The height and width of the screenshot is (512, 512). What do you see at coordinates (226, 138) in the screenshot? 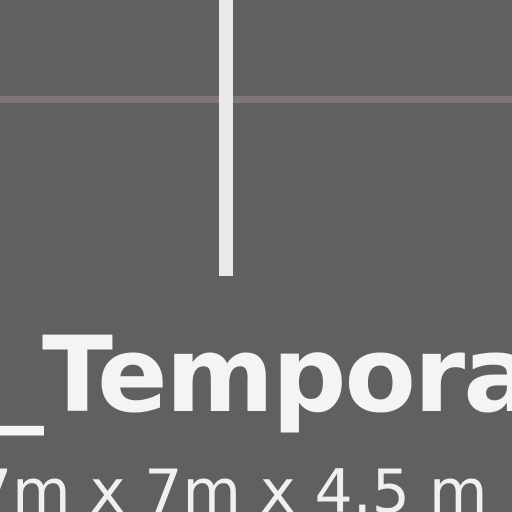
I see `vertical-cursor-line` at bounding box center [226, 138].